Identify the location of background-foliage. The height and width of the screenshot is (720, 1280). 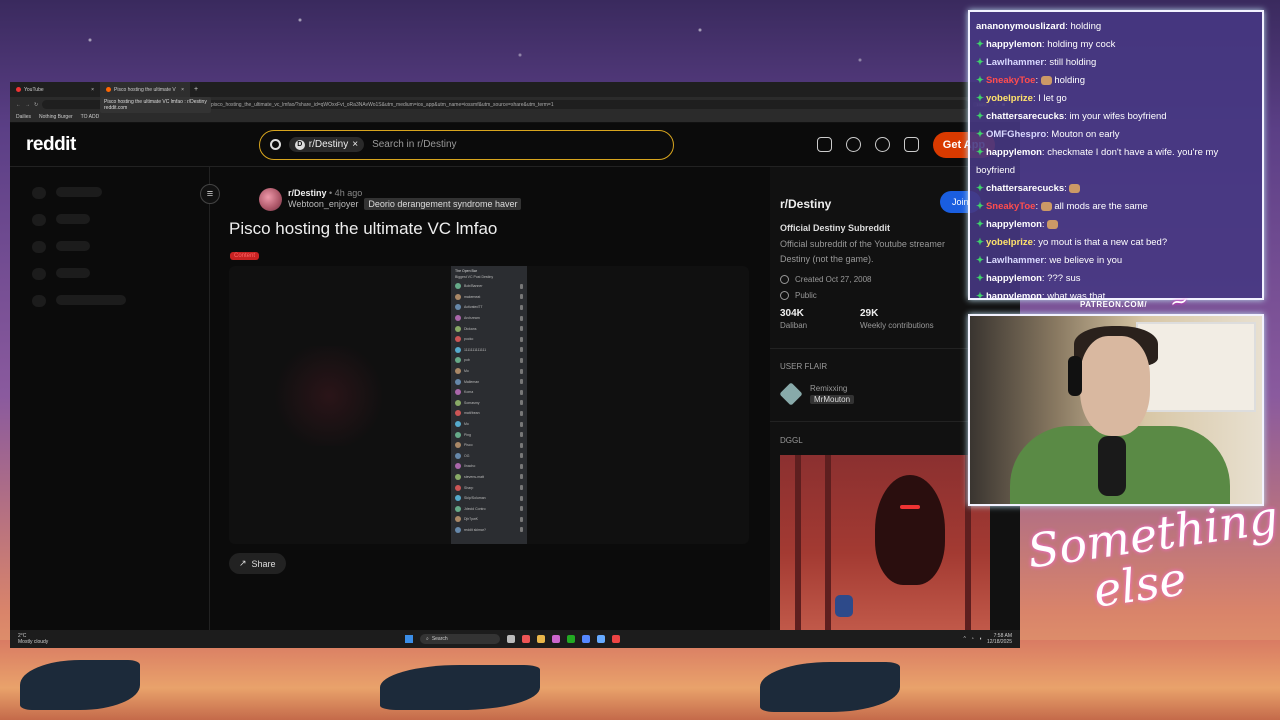
(80, 685).